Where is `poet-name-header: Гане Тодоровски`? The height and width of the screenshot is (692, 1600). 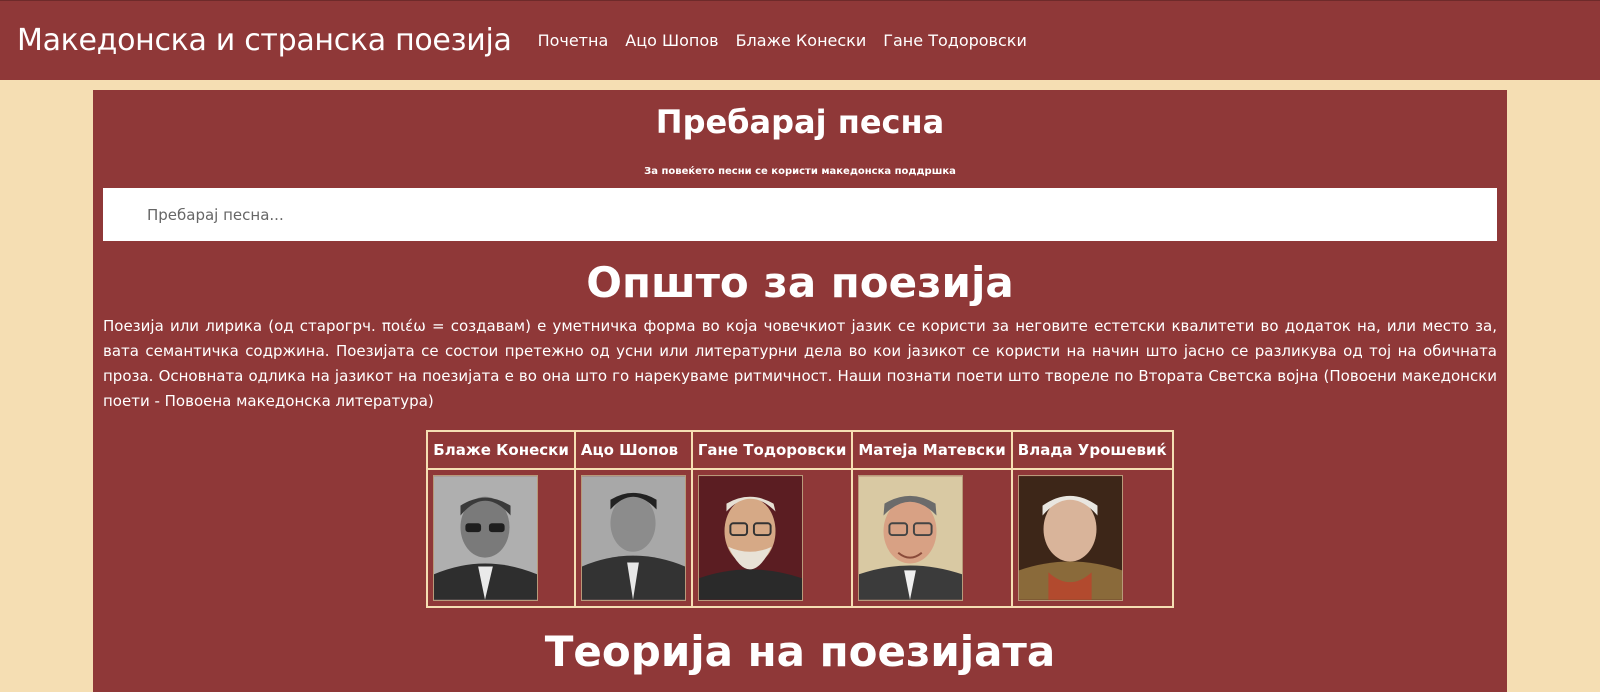
poet-name-header: Гане Тодоровски is located at coordinates (772, 450).